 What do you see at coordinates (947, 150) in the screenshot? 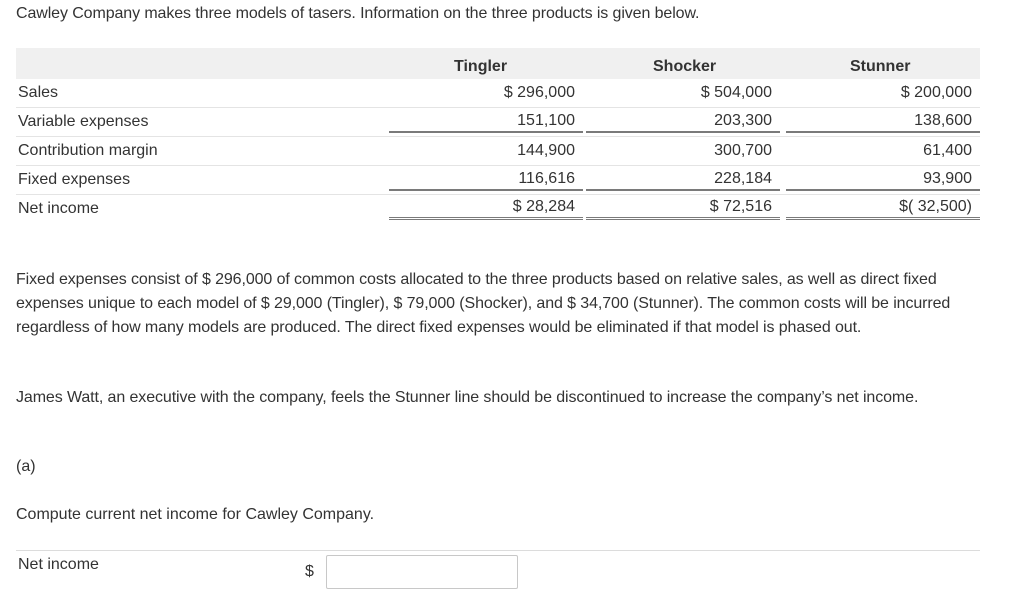
I see `cell-value: 61,400` at bounding box center [947, 150].